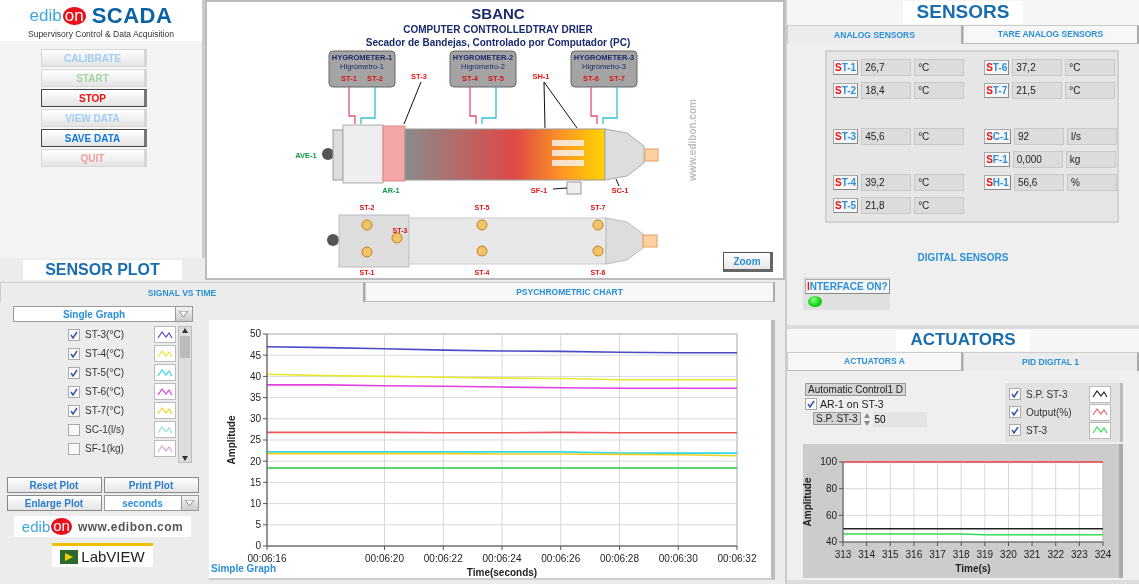 The height and width of the screenshot is (584, 1139). Describe the element at coordinates (498, 13) in the screenshot. I see `diagram-title: SBANC` at that location.